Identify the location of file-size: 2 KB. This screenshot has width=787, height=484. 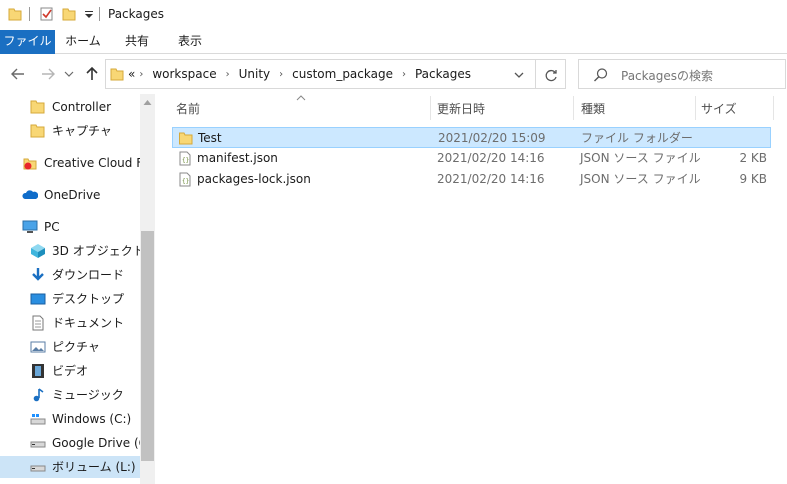
(753, 158).